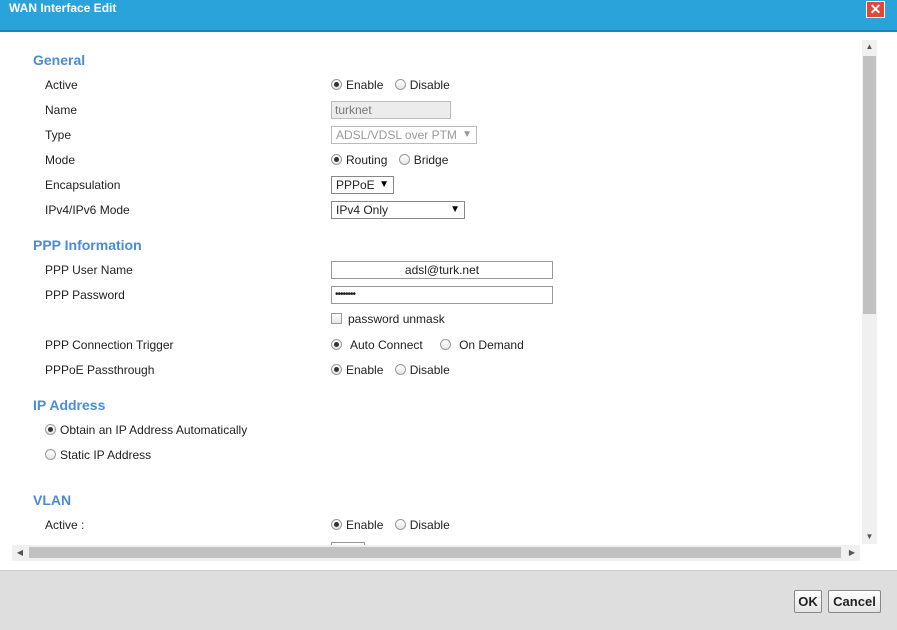  I want to click on passthrough-disable-label: Disable, so click(429, 369).